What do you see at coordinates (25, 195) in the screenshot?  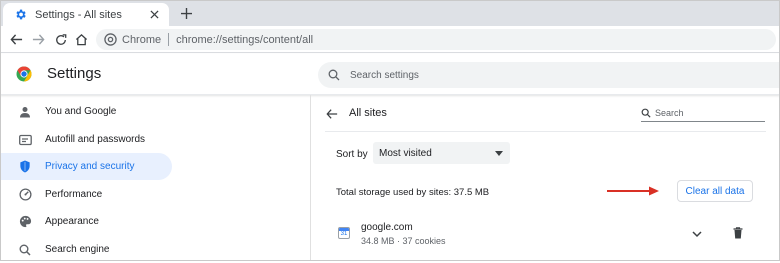 I see `speedometer-icon` at bounding box center [25, 195].